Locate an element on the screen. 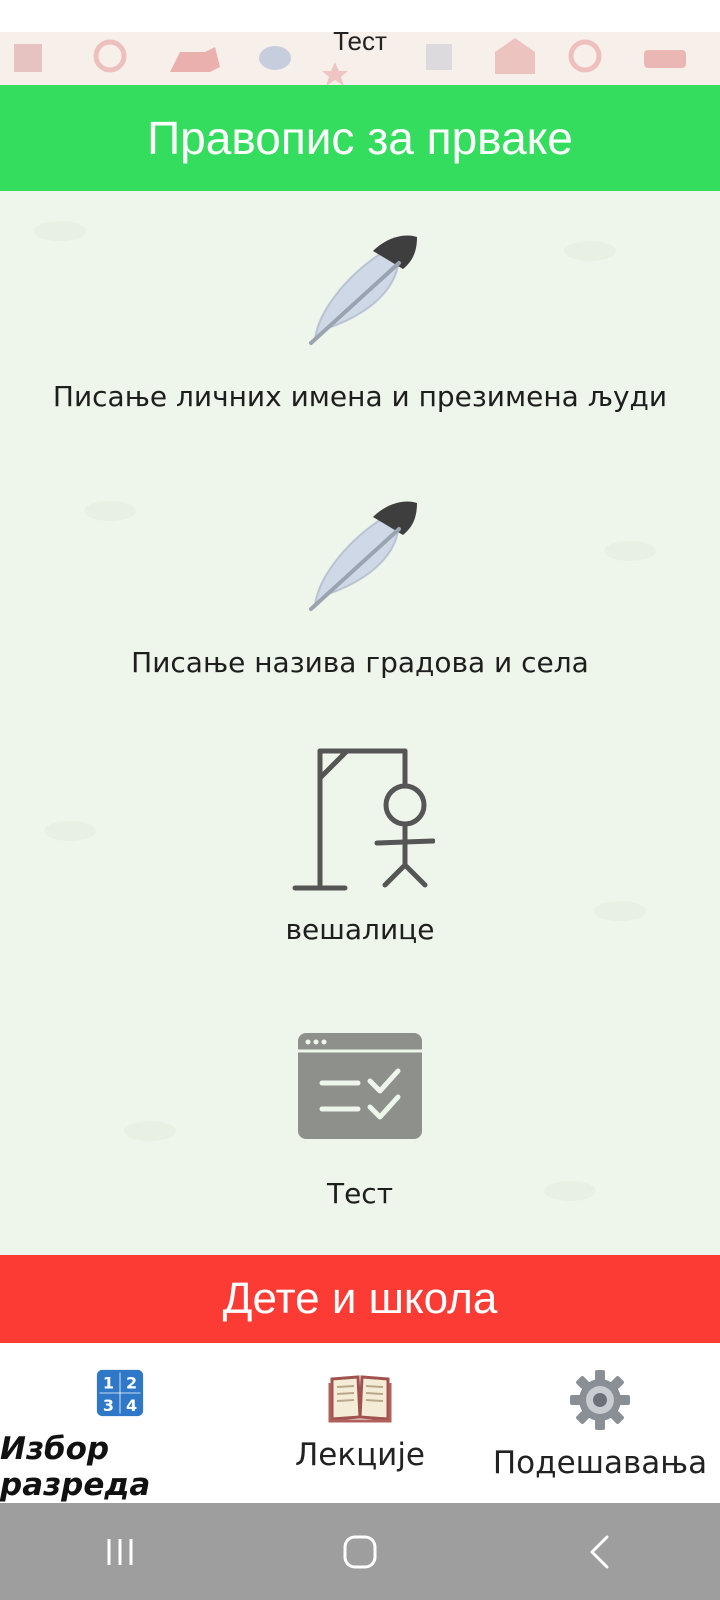  checklist-window-icon is located at coordinates (360, 1086).